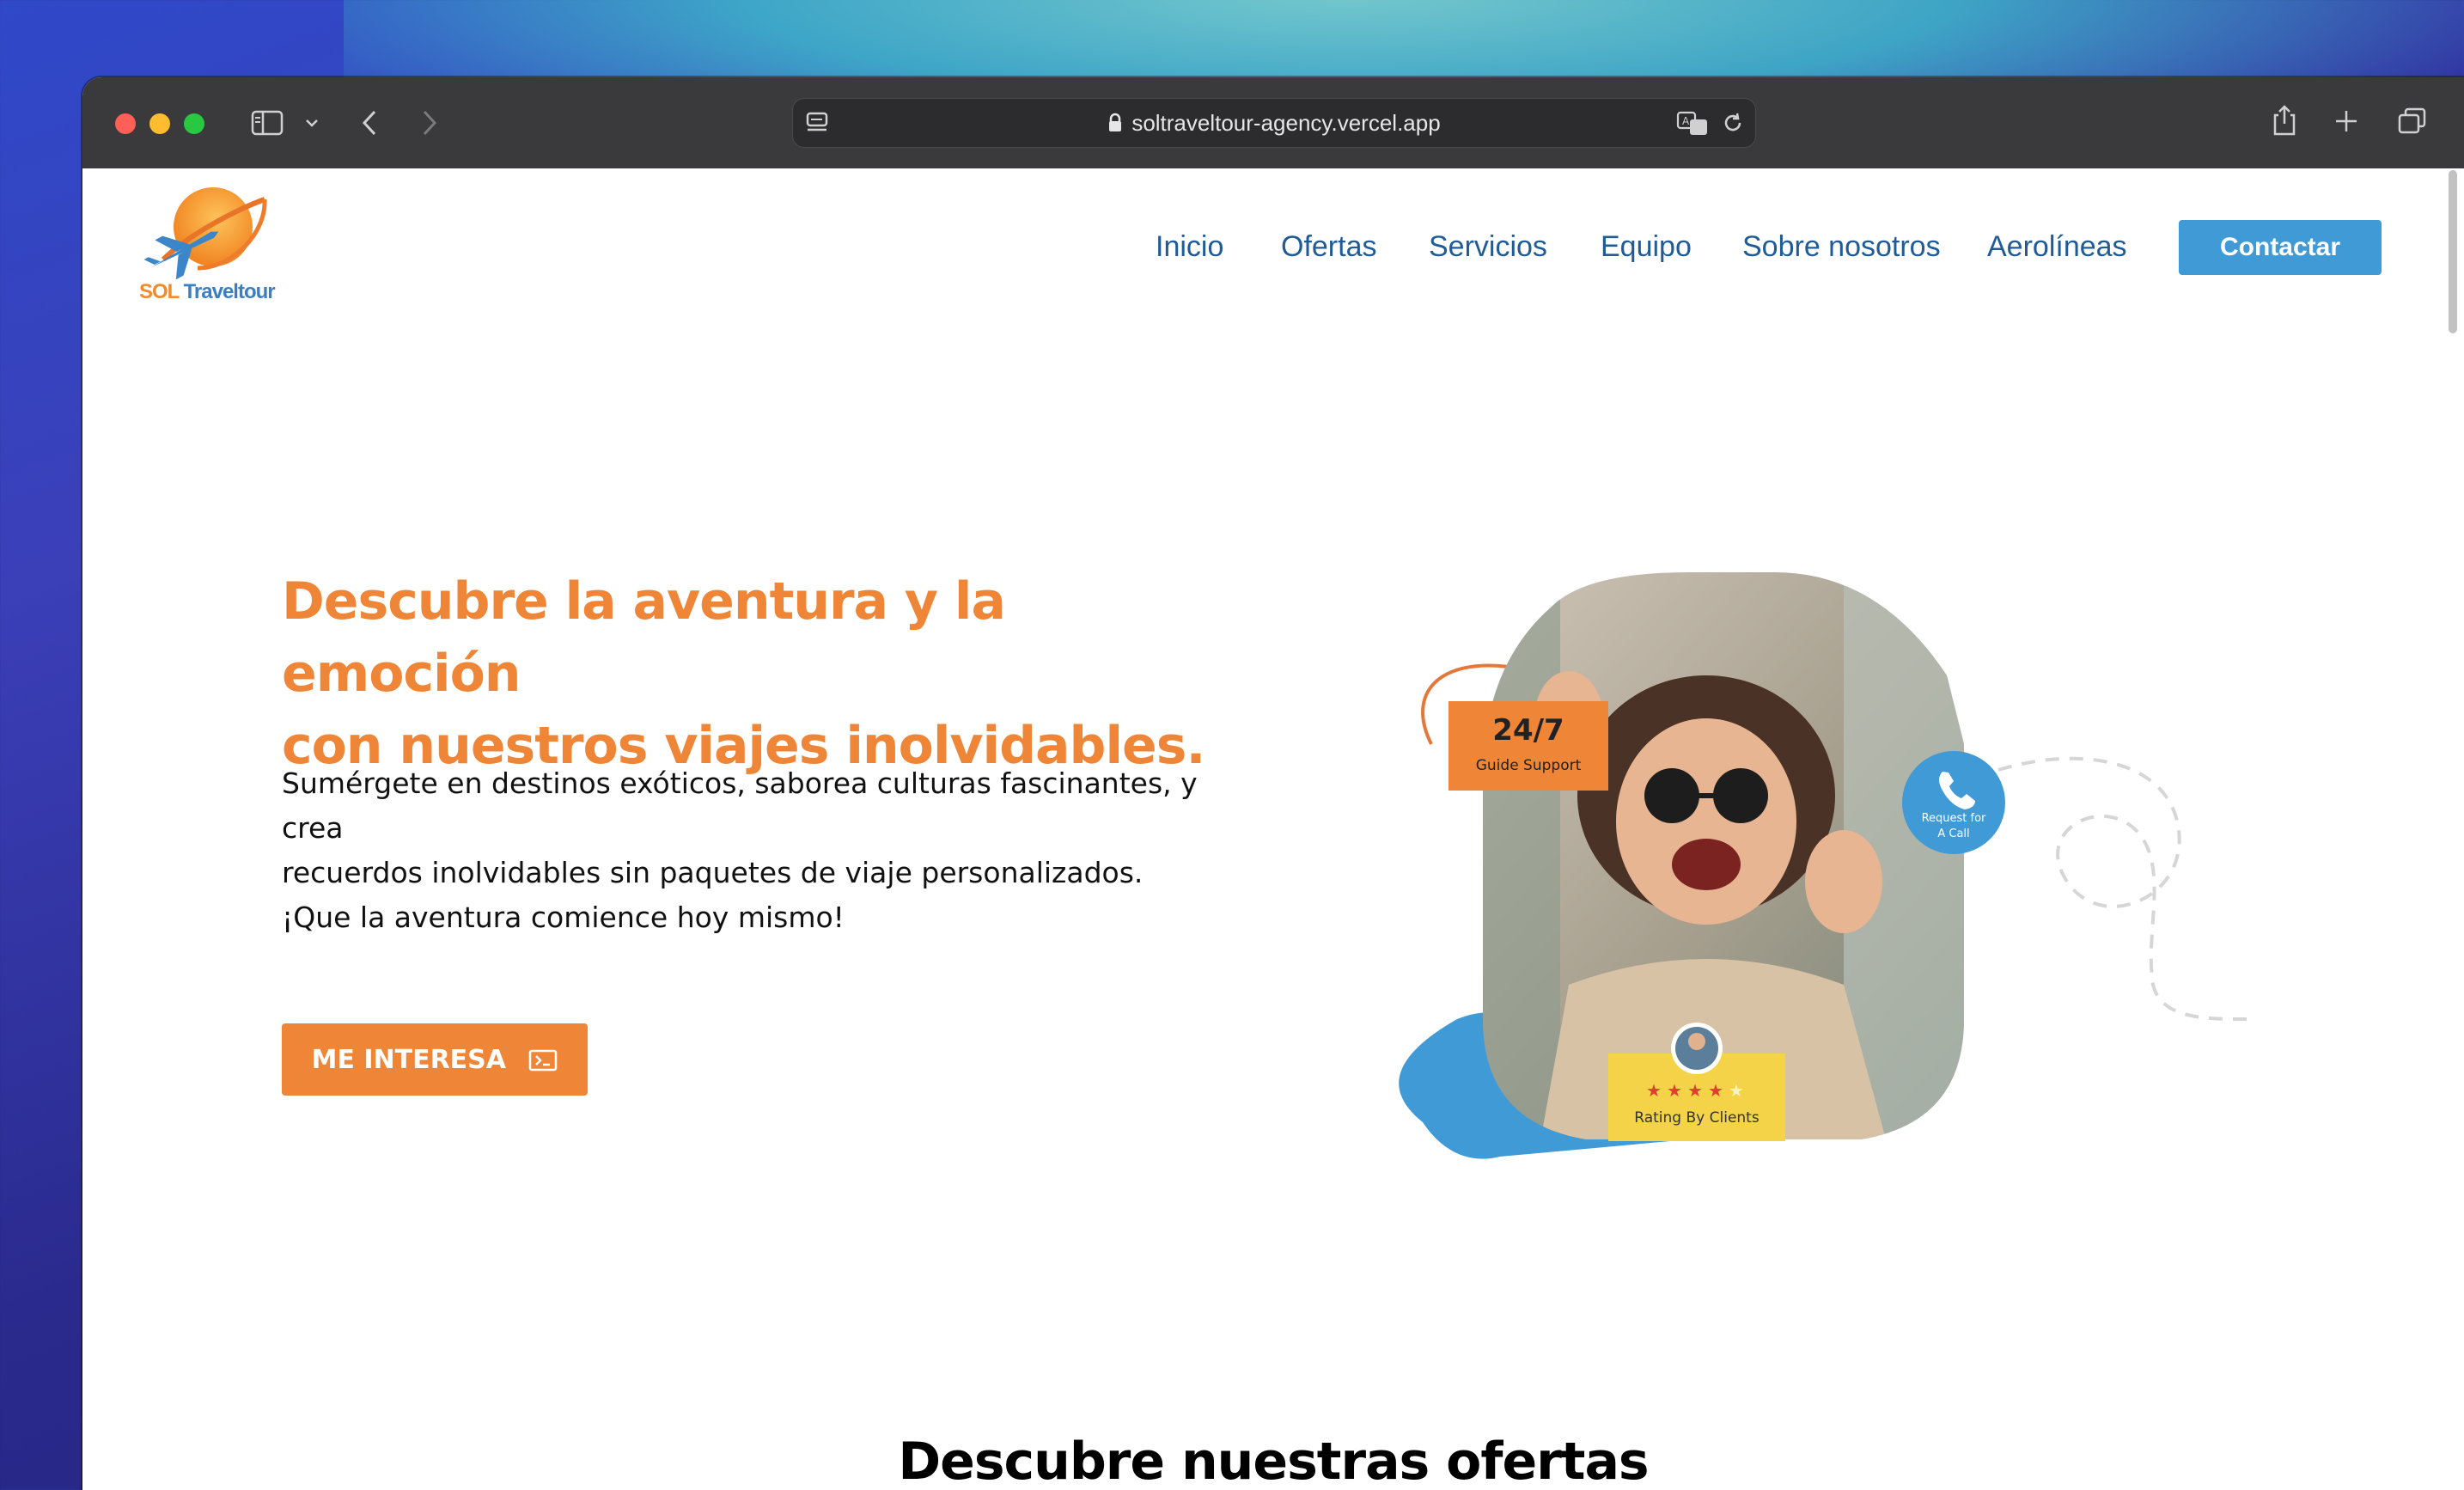  I want to click on me-interesa-button: ME INTERESA, so click(435, 1059).